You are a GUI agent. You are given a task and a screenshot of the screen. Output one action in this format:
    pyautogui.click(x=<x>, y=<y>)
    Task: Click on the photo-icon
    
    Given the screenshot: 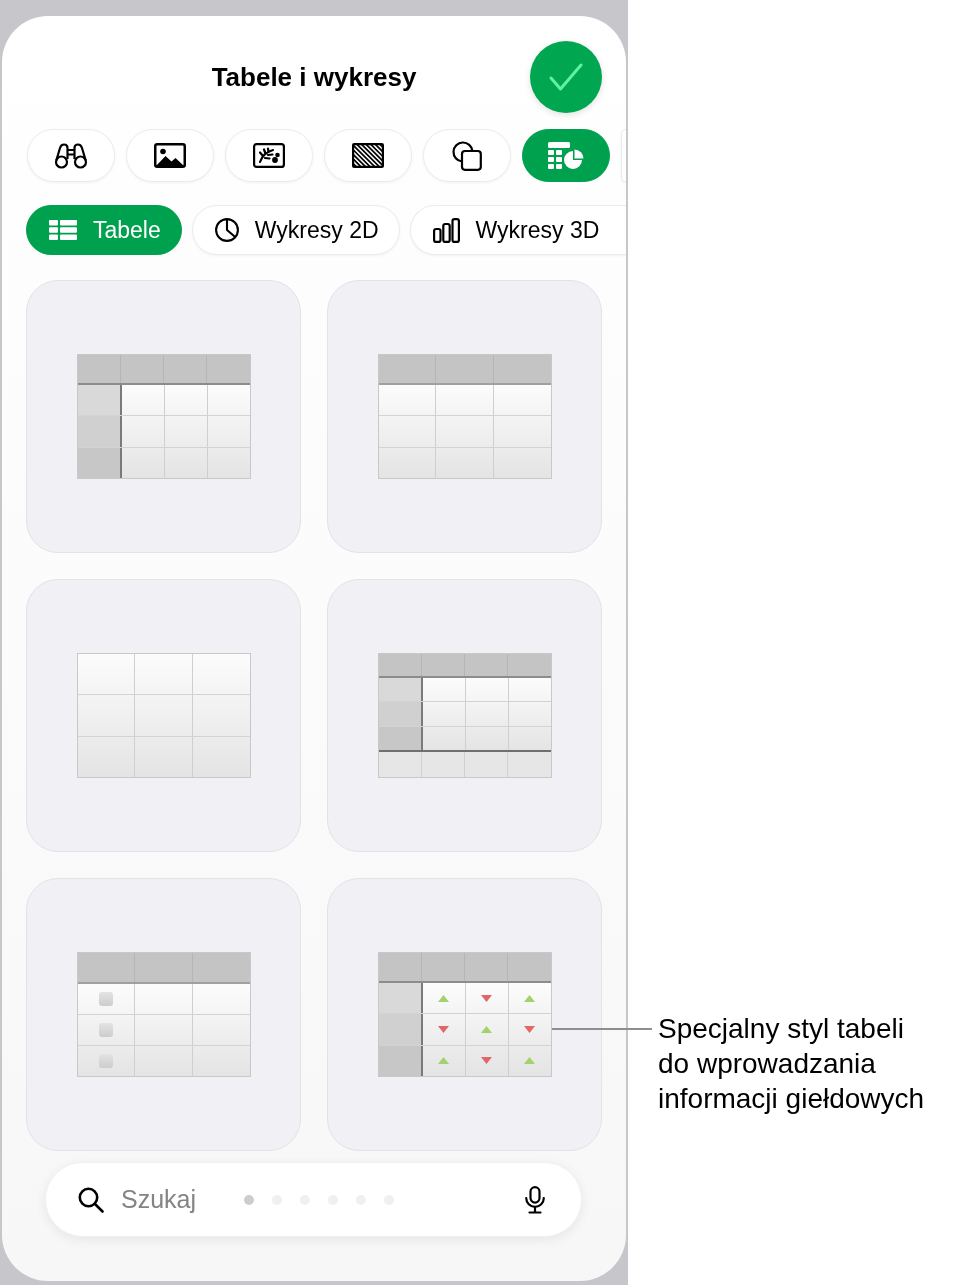 What is the action you would take?
    pyautogui.click(x=170, y=155)
    